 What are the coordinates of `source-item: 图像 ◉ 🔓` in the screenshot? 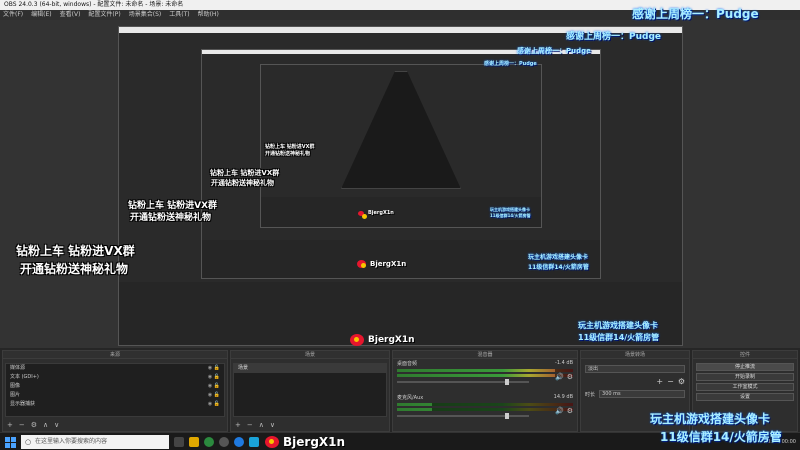 It's located at (115, 386).